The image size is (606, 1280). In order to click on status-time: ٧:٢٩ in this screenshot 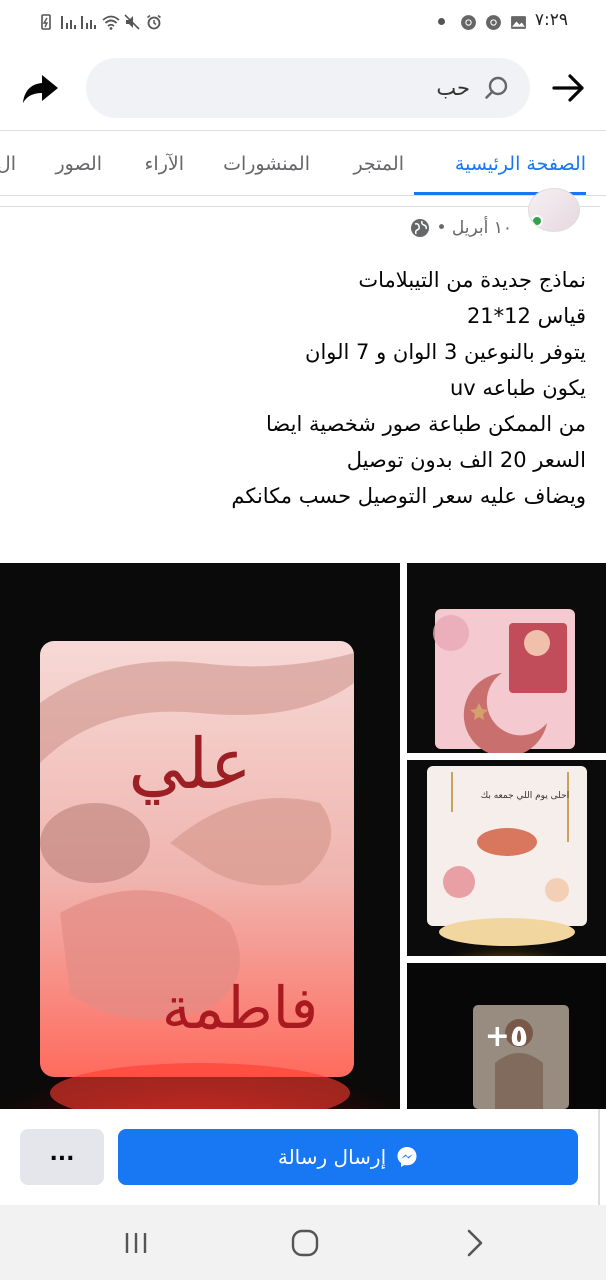, I will do `click(551, 20)`.